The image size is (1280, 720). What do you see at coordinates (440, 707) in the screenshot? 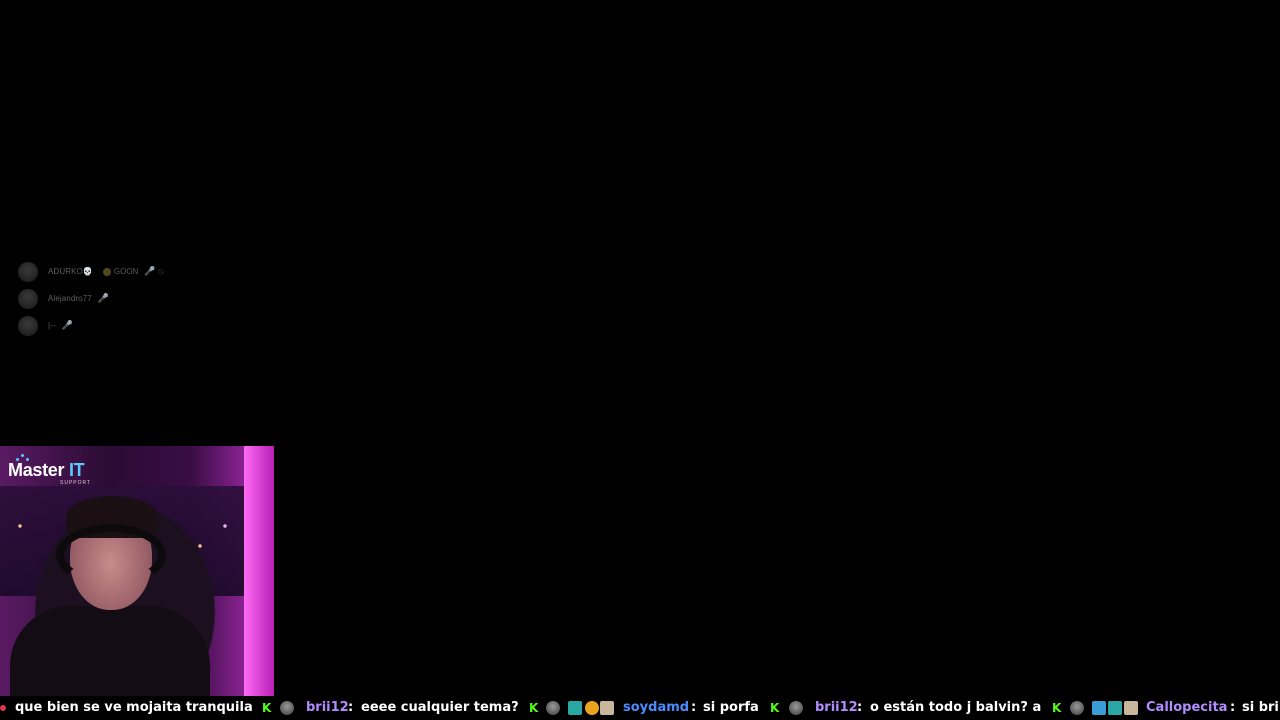
I see `chat-message-text: eeee cualquier tema?` at bounding box center [440, 707].